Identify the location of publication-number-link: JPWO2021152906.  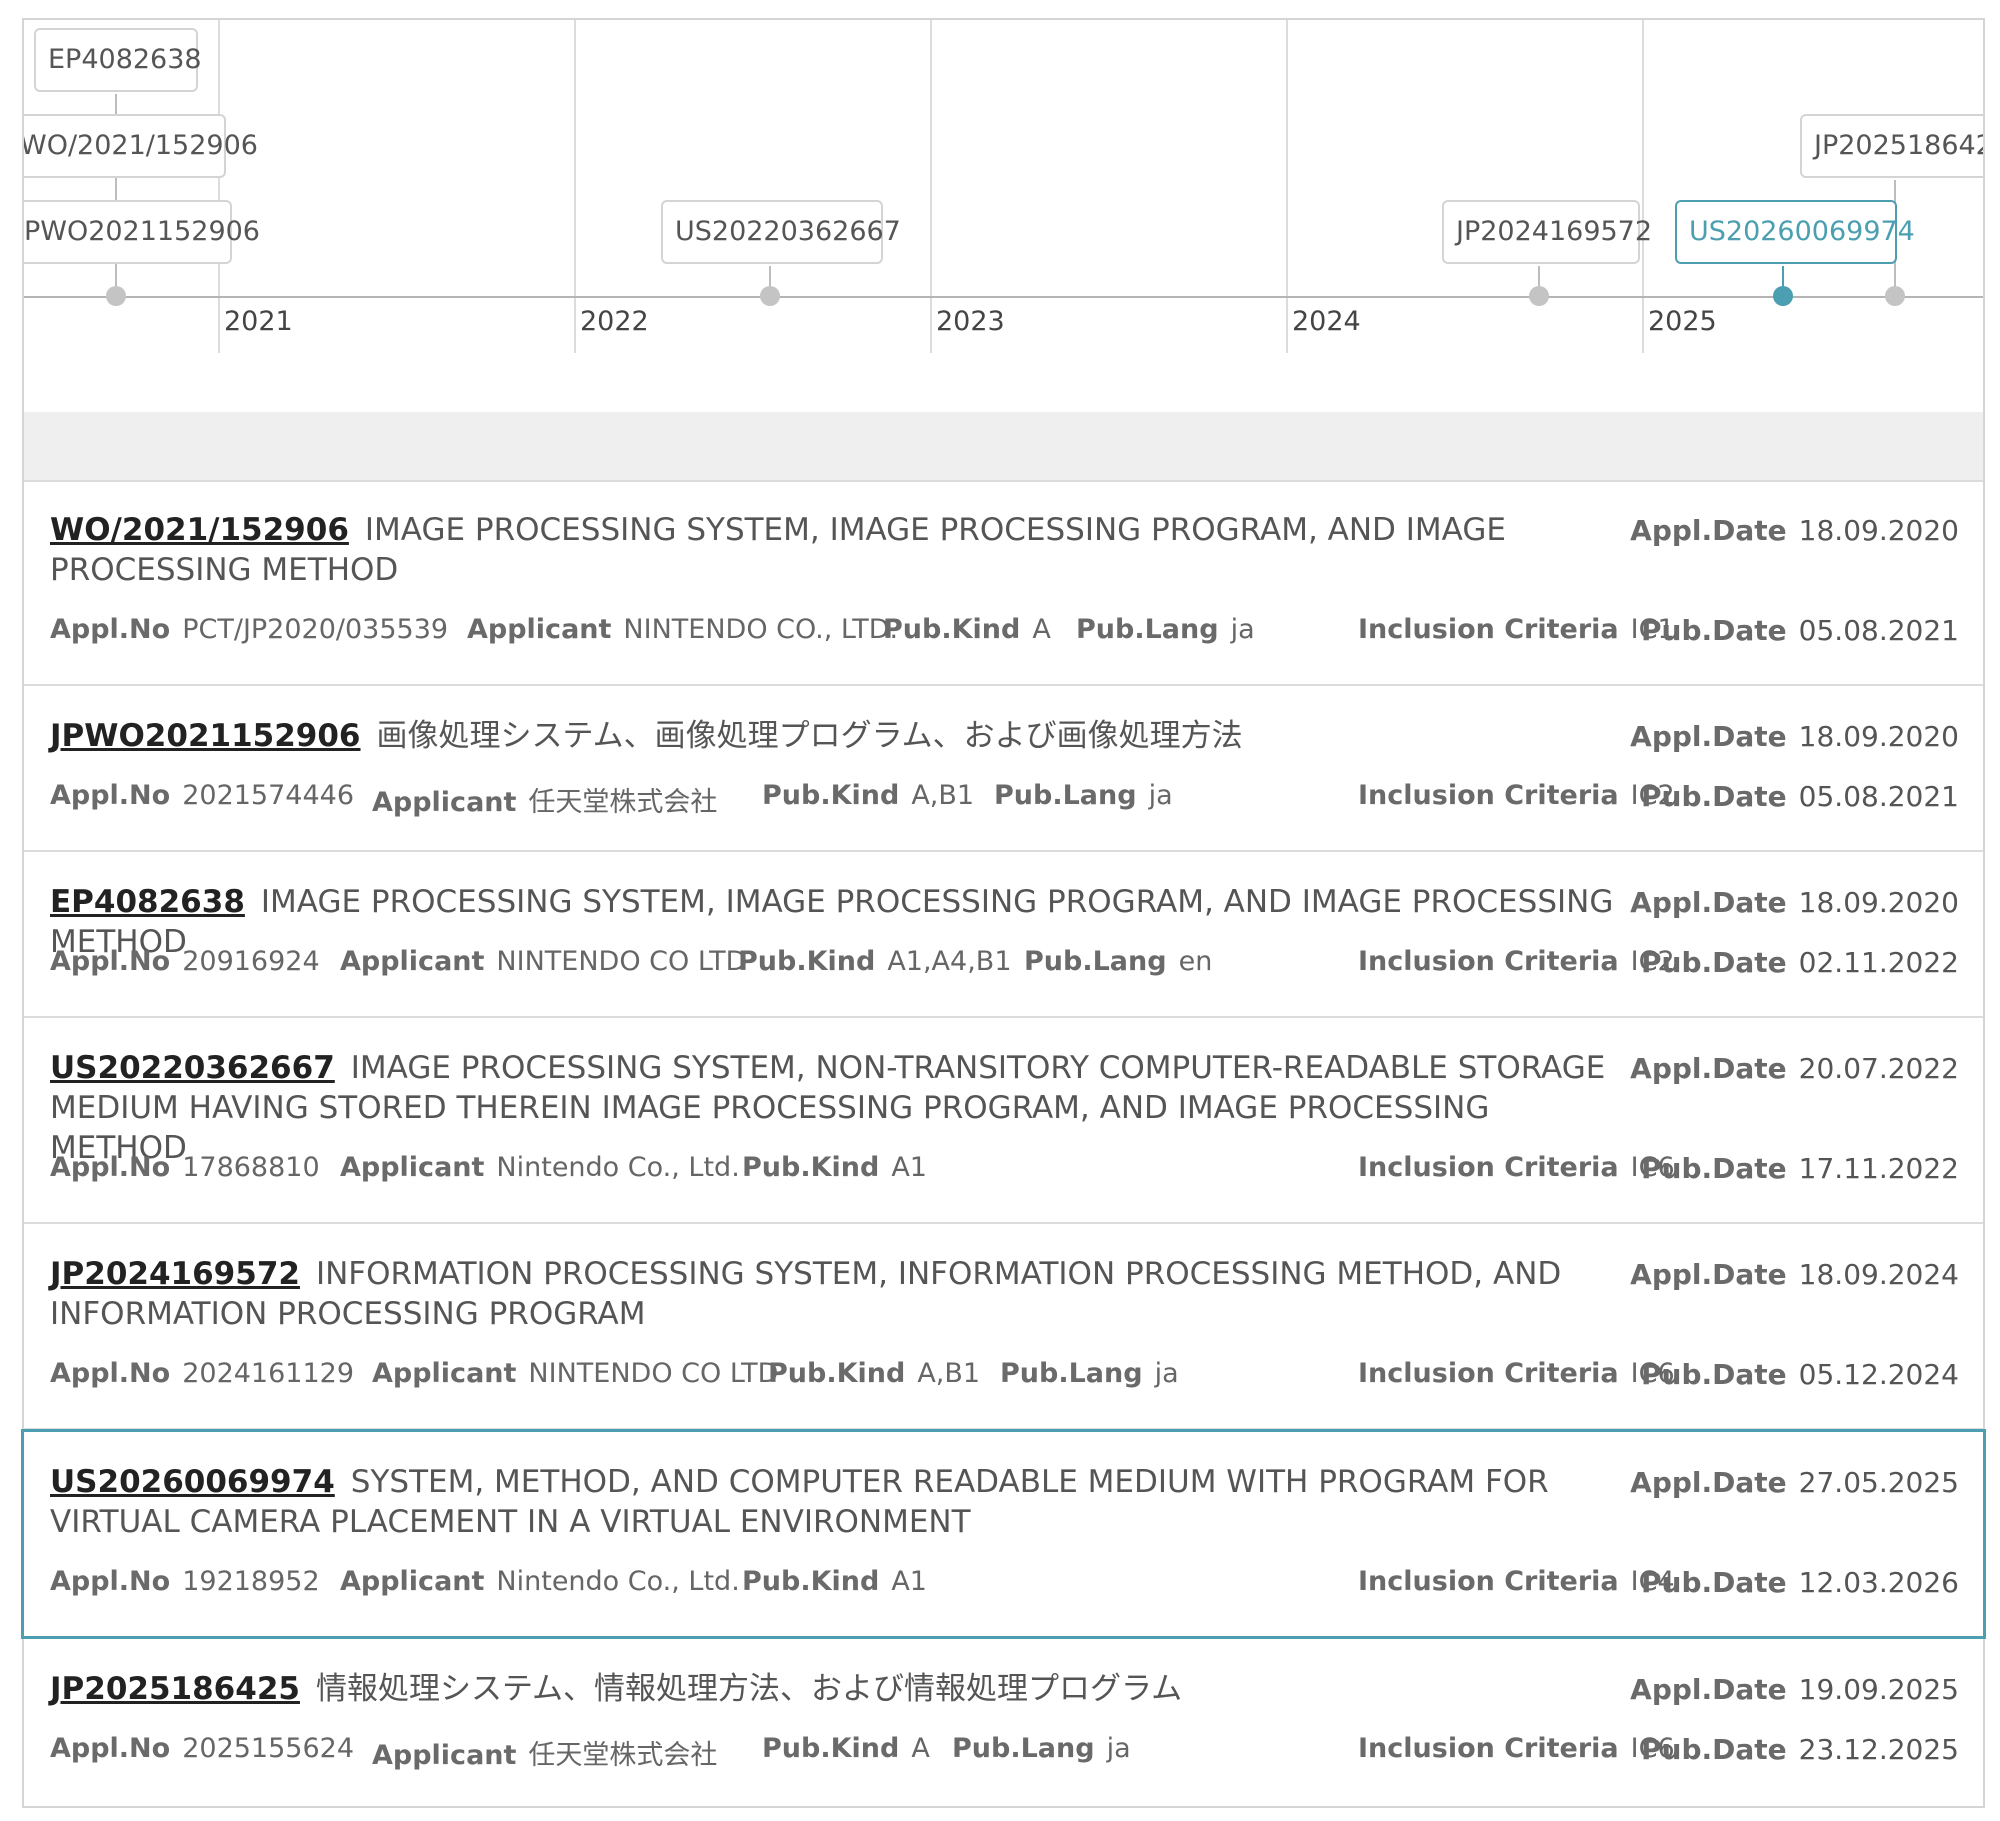
(205, 736).